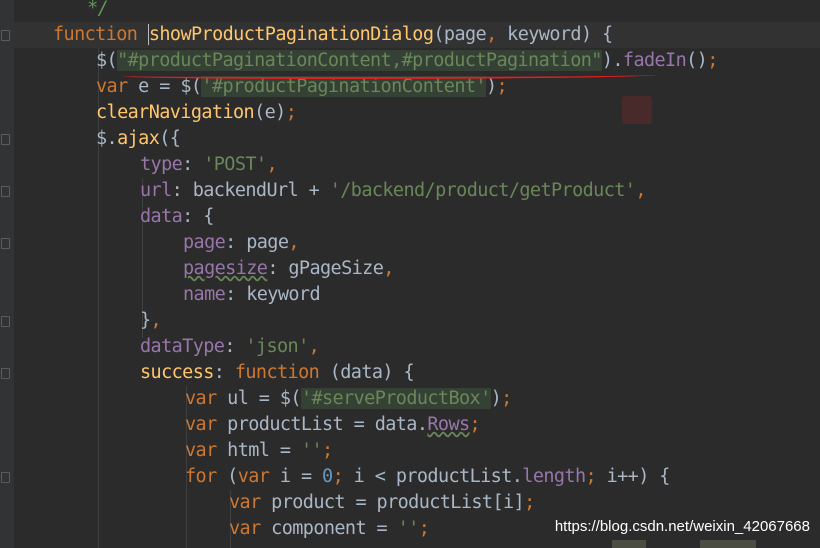 Image resolution: width=820 pixels, height=548 pixels. I want to click on code-token: : page, so click(257, 242).